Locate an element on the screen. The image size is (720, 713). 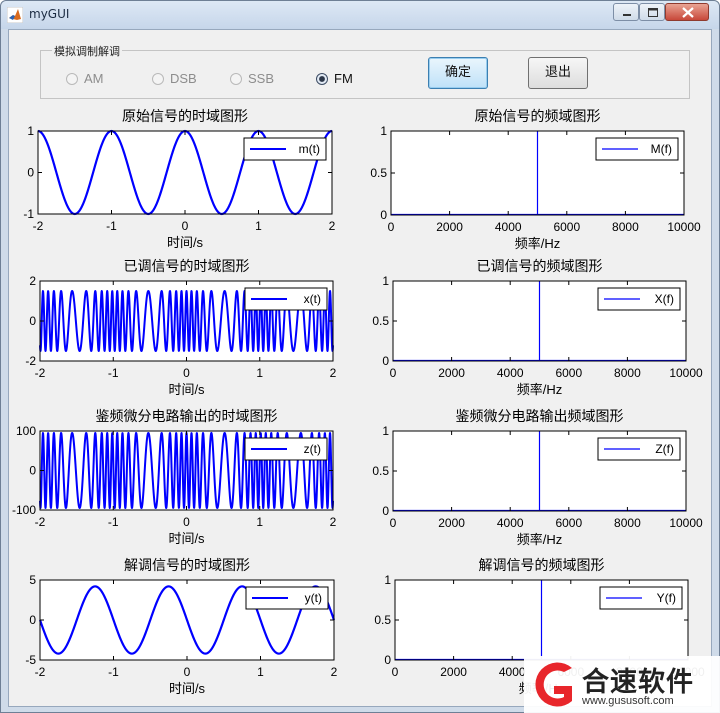
radio-fm-label: FM is located at coordinates (343, 78).